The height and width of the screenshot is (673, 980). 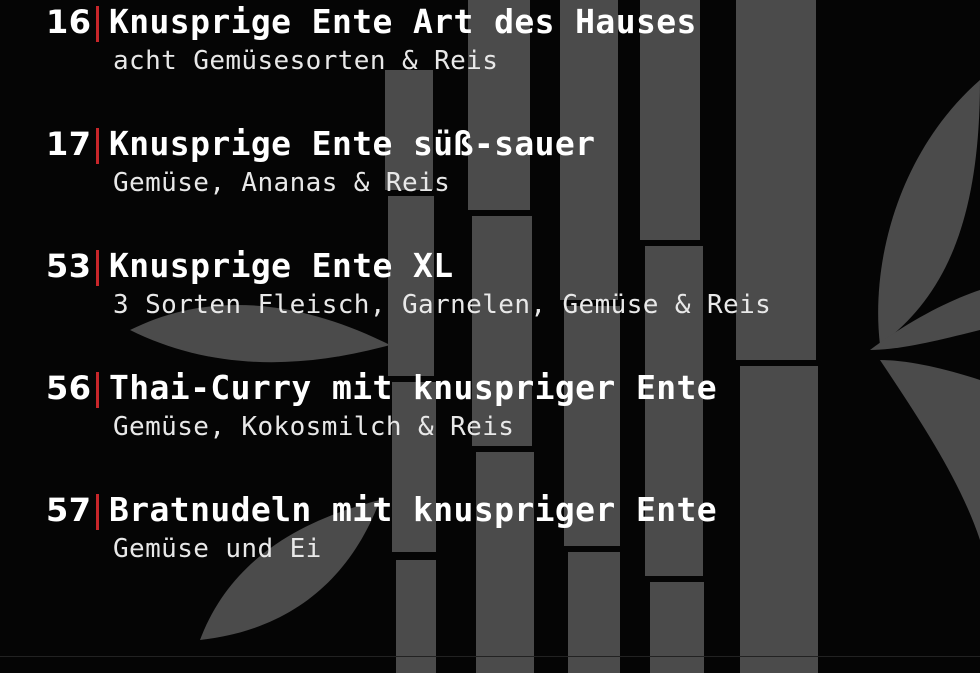 What do you see at coordinates (217, 549) in the screenshot?
I see `dish-description: Gemüse und Ei` at bounding box center [217, 549].